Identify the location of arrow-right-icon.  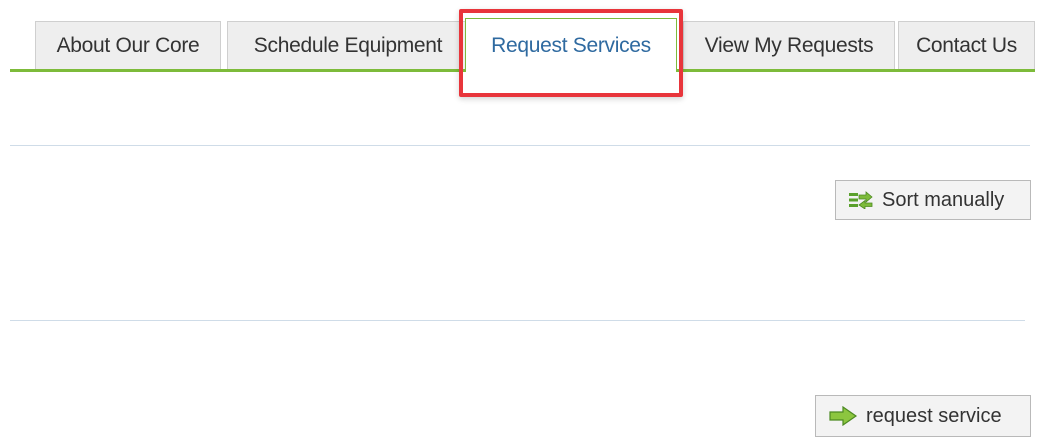
(843, 416).